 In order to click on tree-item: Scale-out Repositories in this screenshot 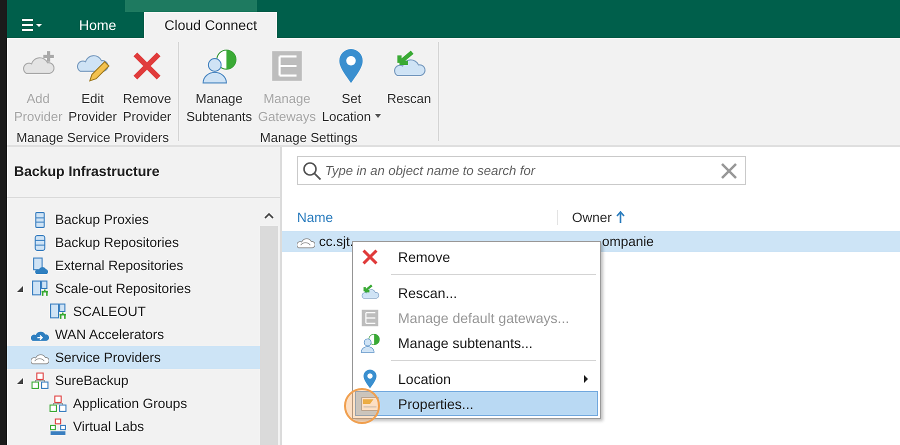, I will do `click(133, 288)`.